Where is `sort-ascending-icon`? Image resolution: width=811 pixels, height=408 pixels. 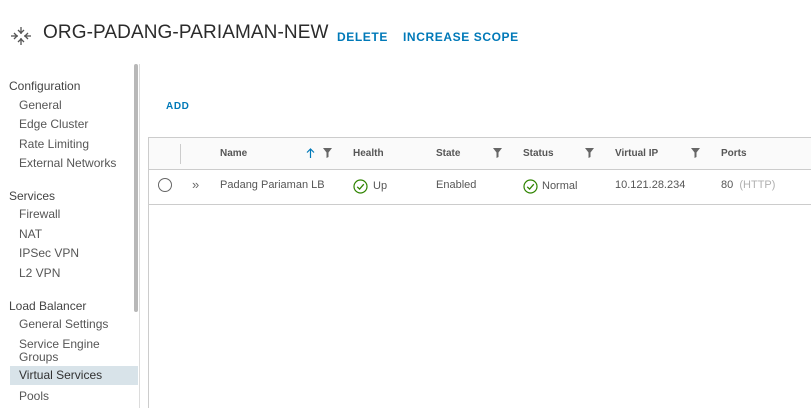
sort-ascending-icon is located at coordinates (310, 153).